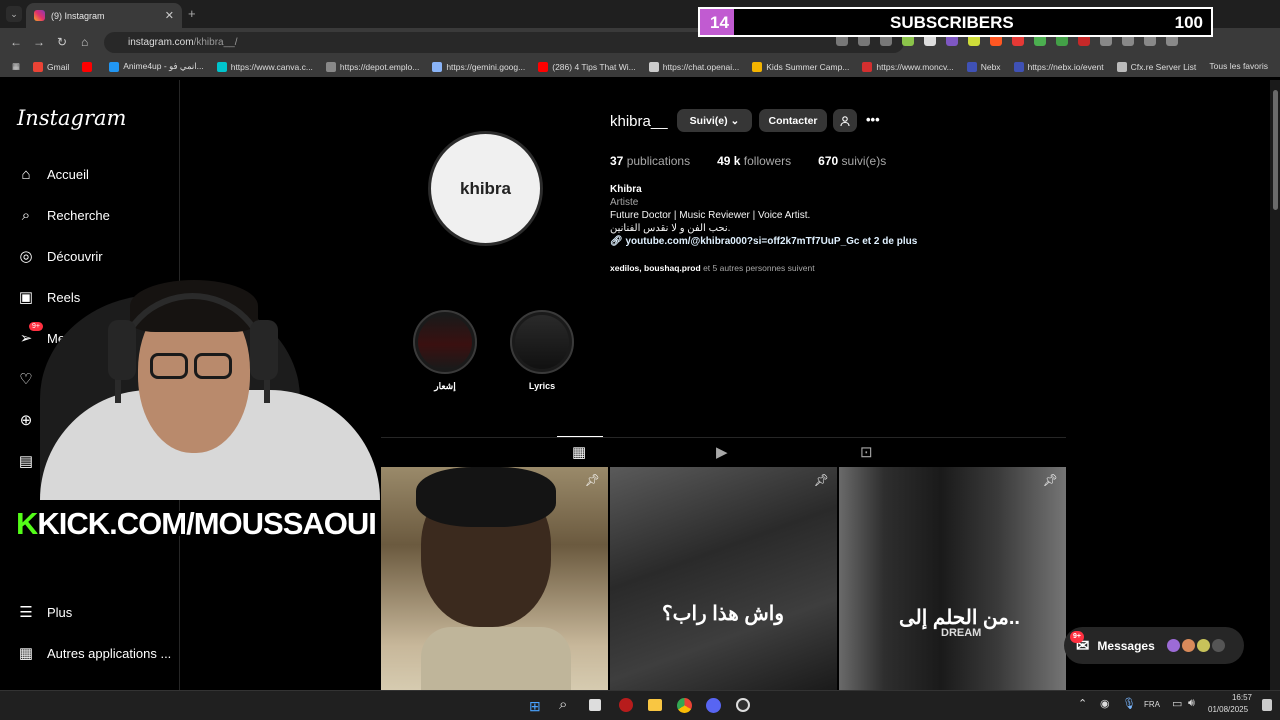 The image size is (1280, 720). I want to click on pin-icon: 📌︎, so click(592, 480).